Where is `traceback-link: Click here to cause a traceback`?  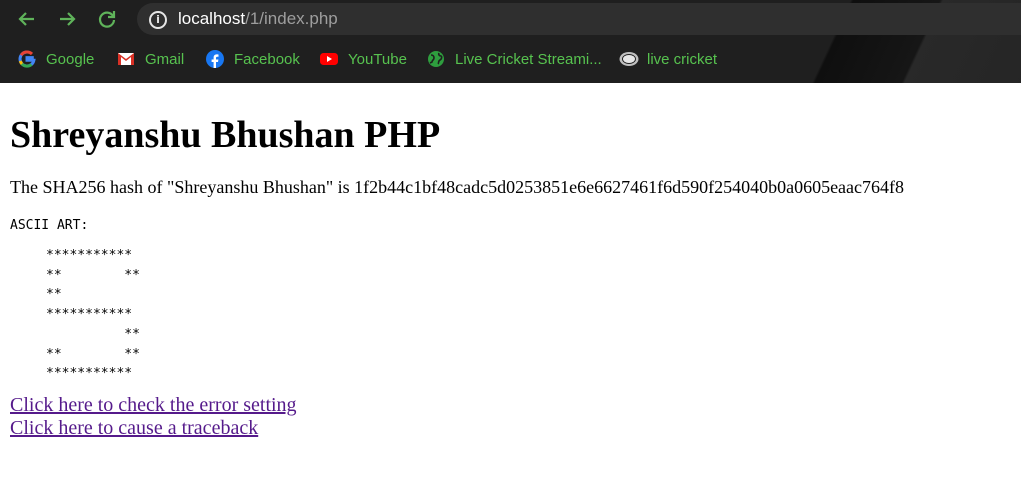 traceback-link: Click here to cause a traceback is located at coordinates (512, 428).